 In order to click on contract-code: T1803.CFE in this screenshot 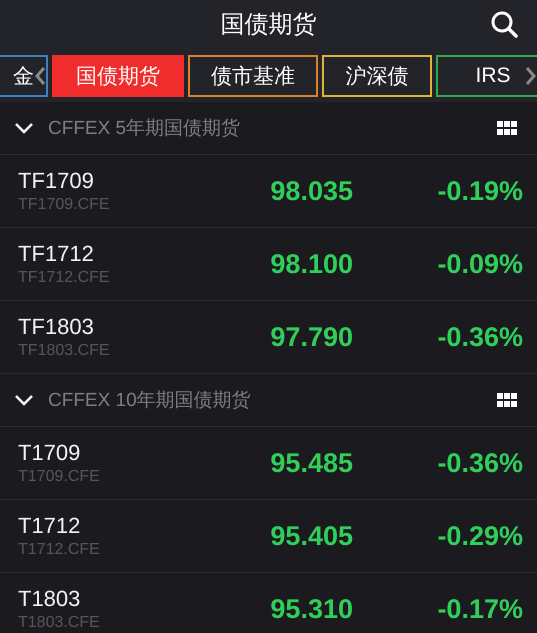, I will do `click(59, 623)`.